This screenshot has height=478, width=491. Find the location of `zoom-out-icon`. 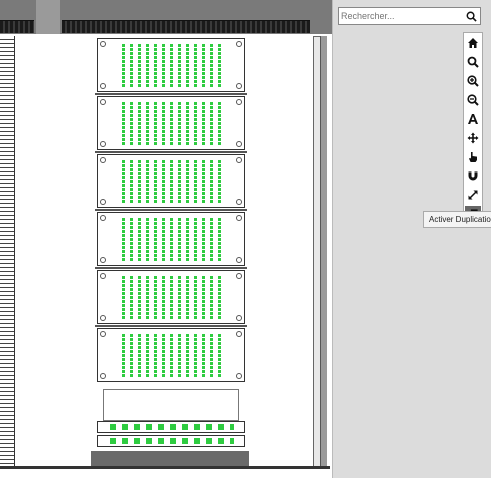

zoom-out-icon is located at coordinates (473, 100).